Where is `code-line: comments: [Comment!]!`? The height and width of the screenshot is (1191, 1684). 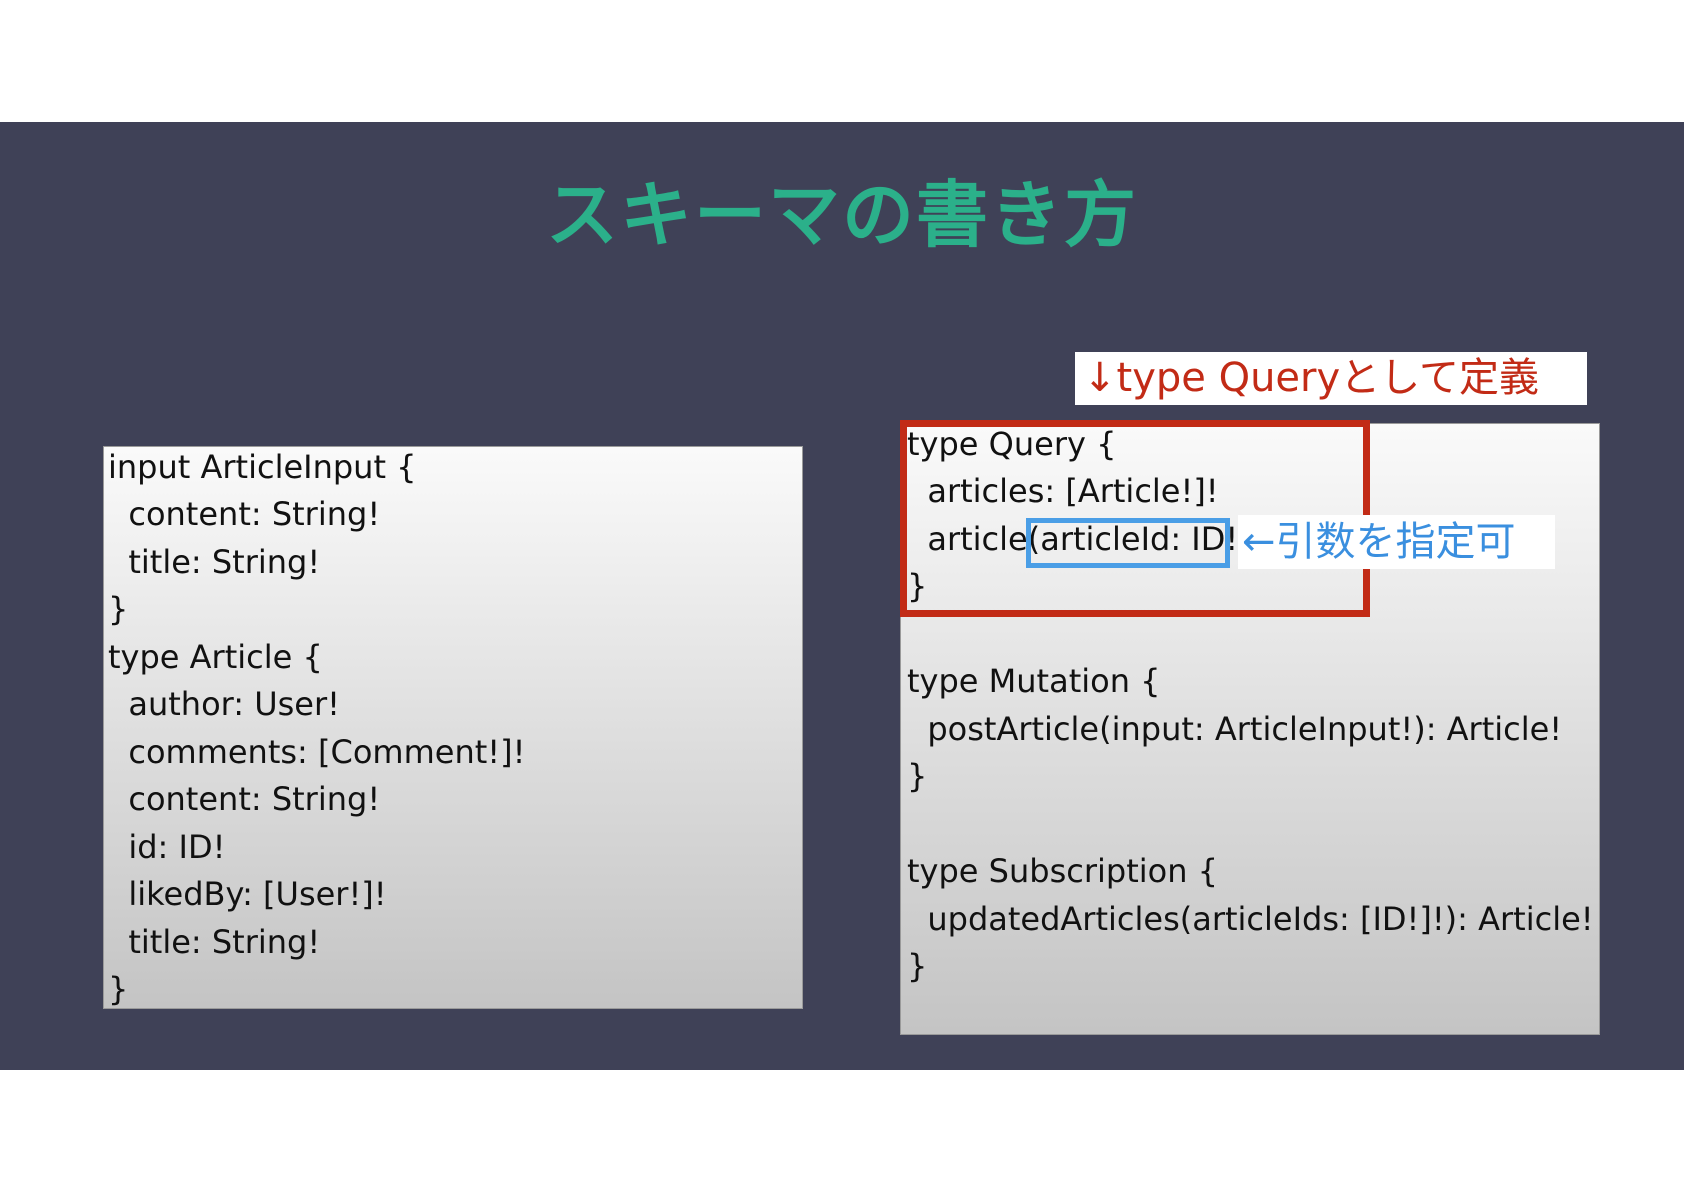 code-line: comments: [Comment!]! is located at coordinates (317, 752).